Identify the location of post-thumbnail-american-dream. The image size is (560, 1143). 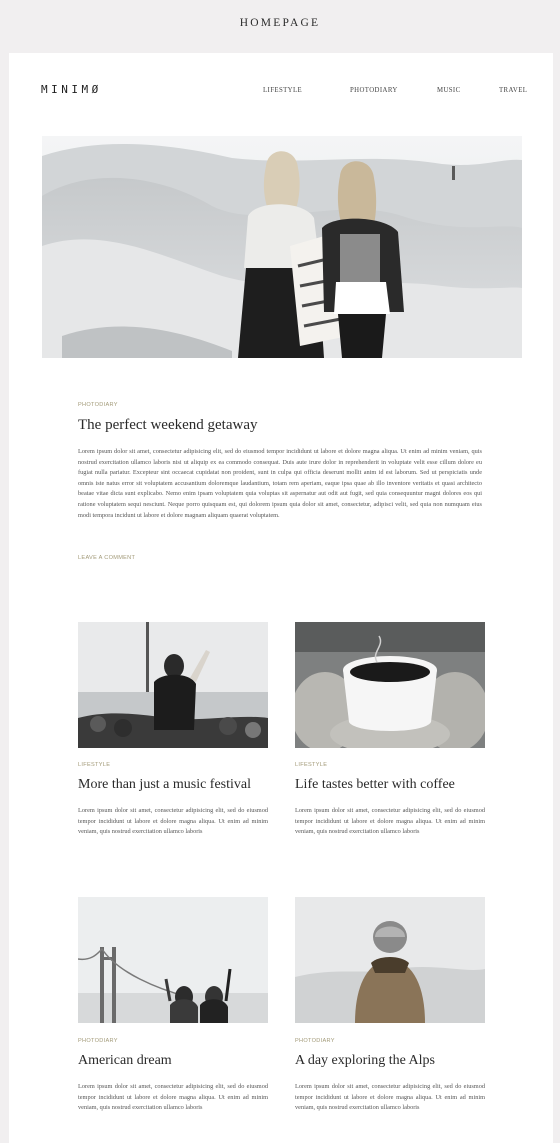
(173, 960).